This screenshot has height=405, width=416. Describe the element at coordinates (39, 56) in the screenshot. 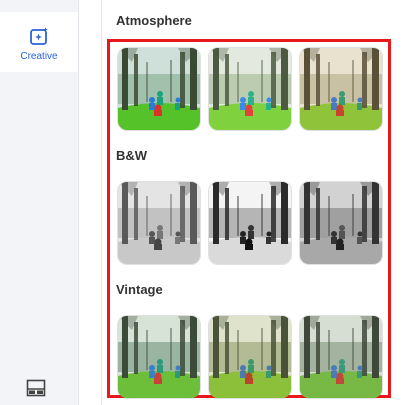

I see `sidebar-item-label: Creative` at that location.